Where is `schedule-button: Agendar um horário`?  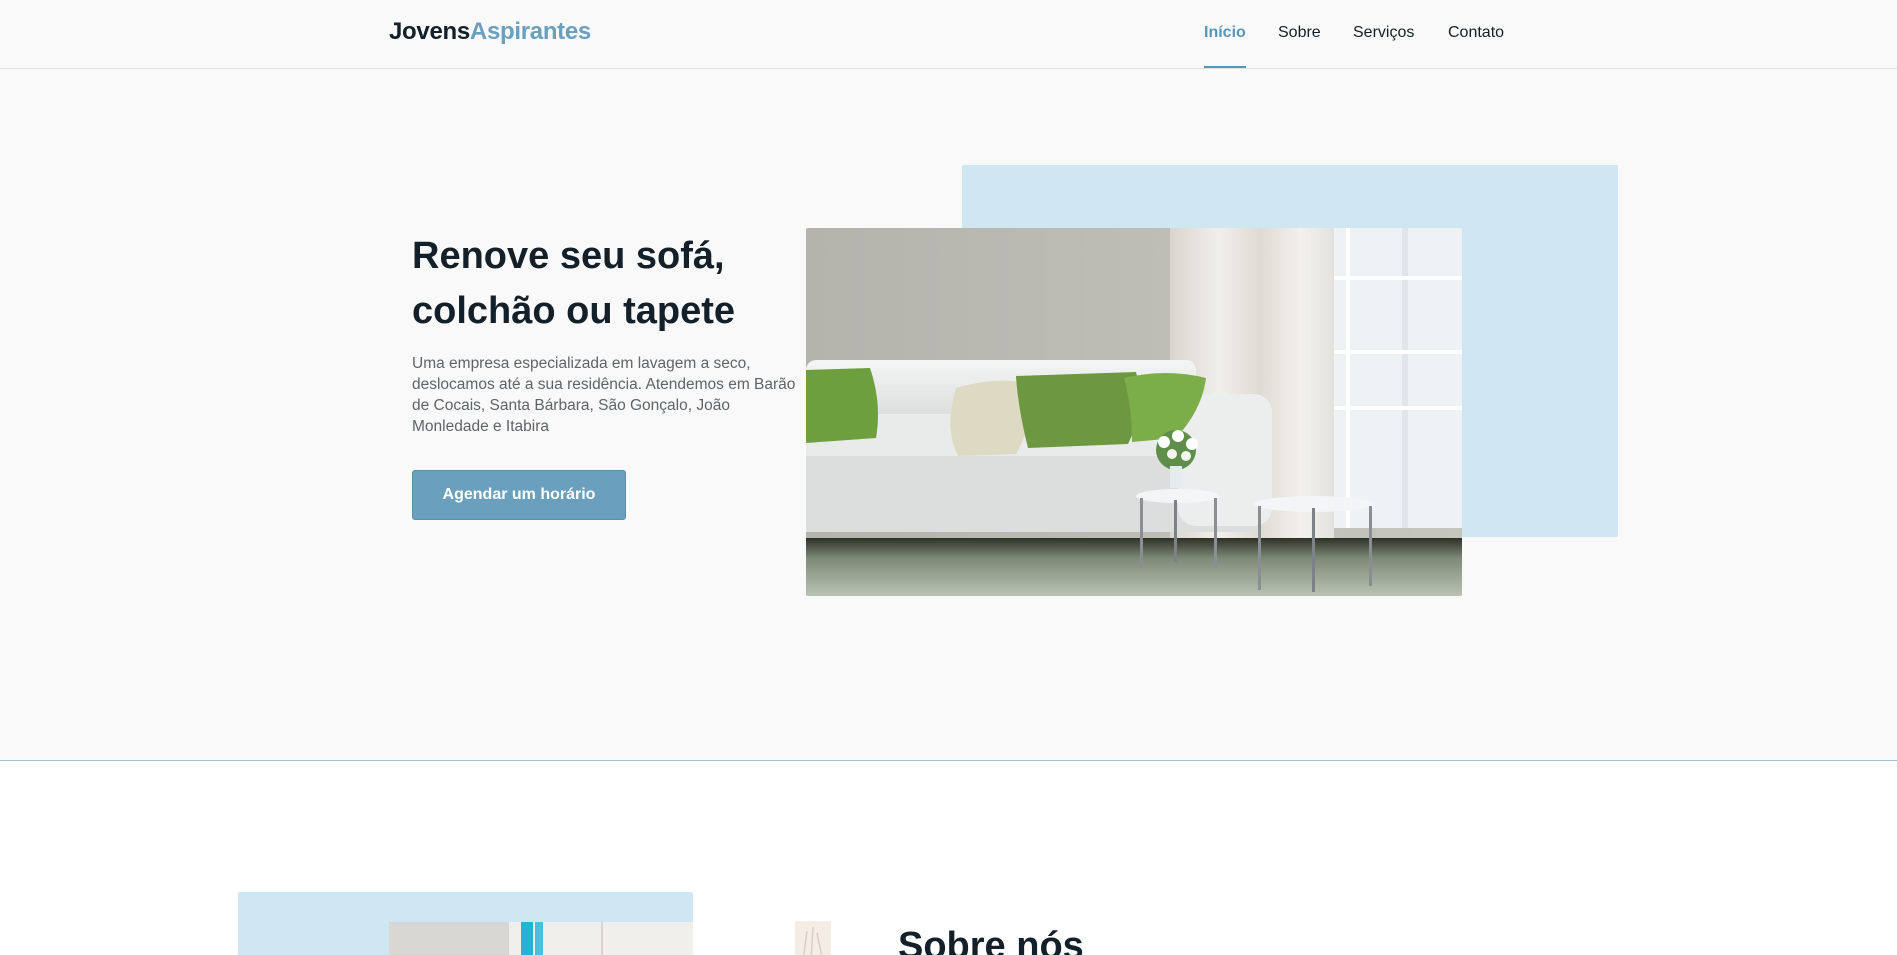
schedule-button: Agendar um horário is located at coordinates (519, 495).